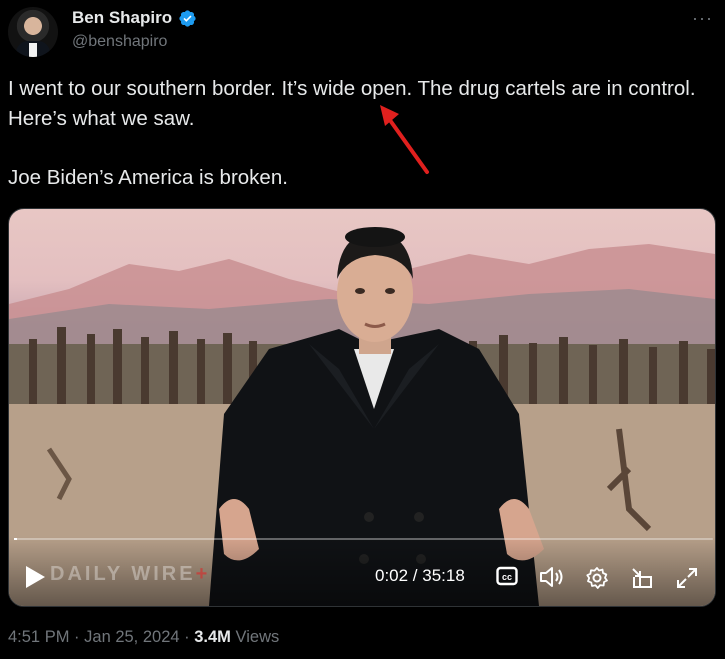 Image resolution: width=725 pixels, height=659 pixels. I want to click on tweet-date: Jan 25, 2024, so click(131, 637).